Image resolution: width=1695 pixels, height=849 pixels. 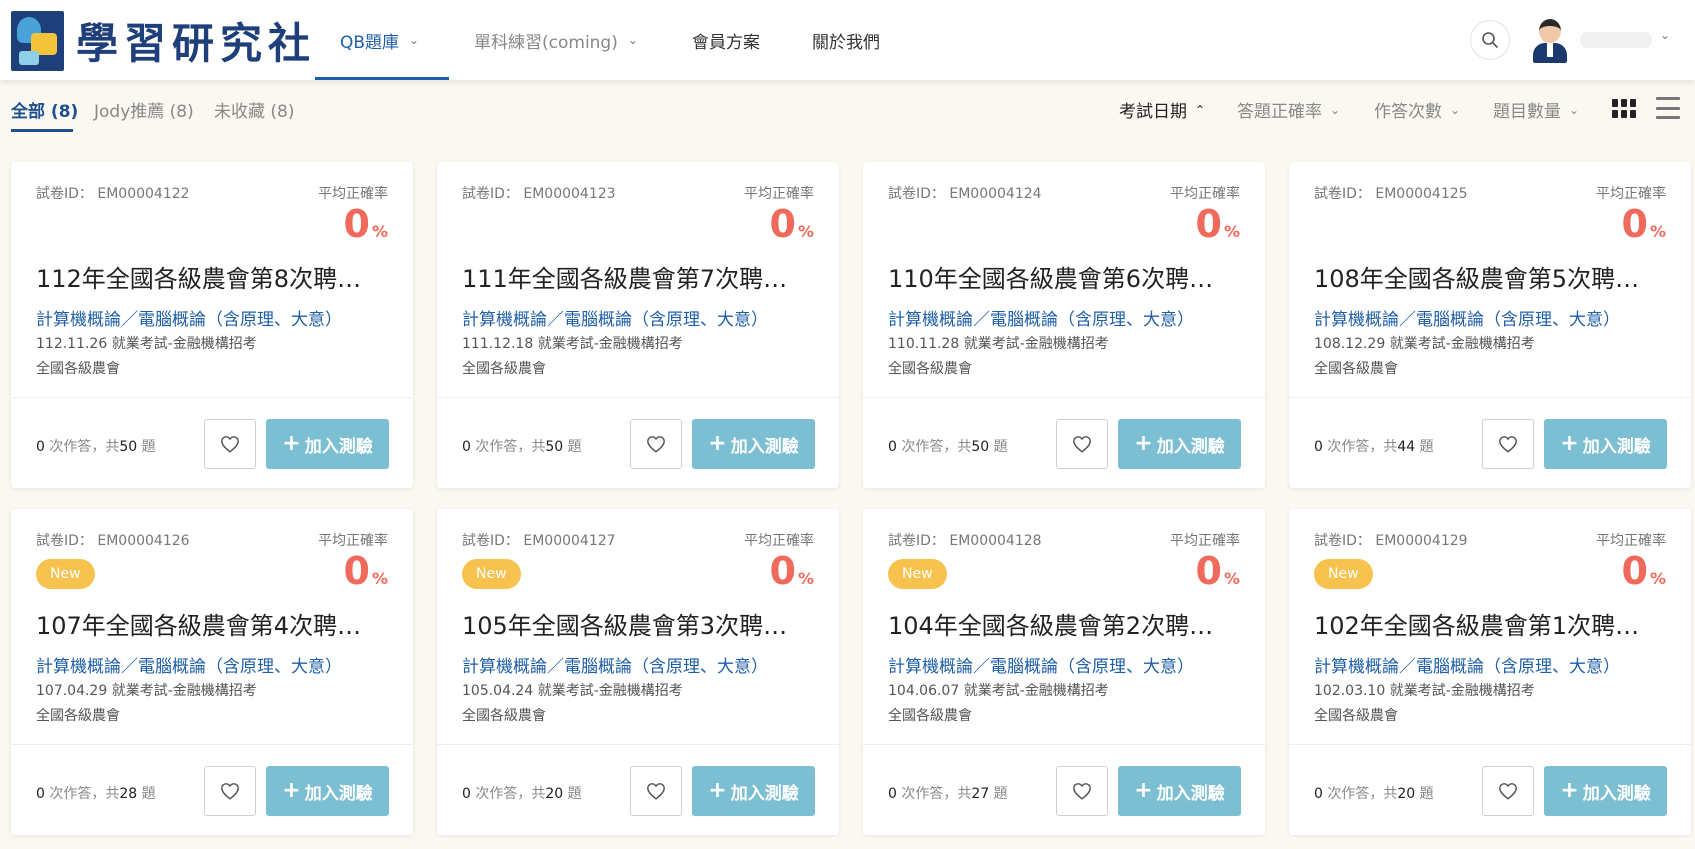 I want to click on nav-single-subject: 單科練習(coming) ⌄, so click(x=556, y=40).